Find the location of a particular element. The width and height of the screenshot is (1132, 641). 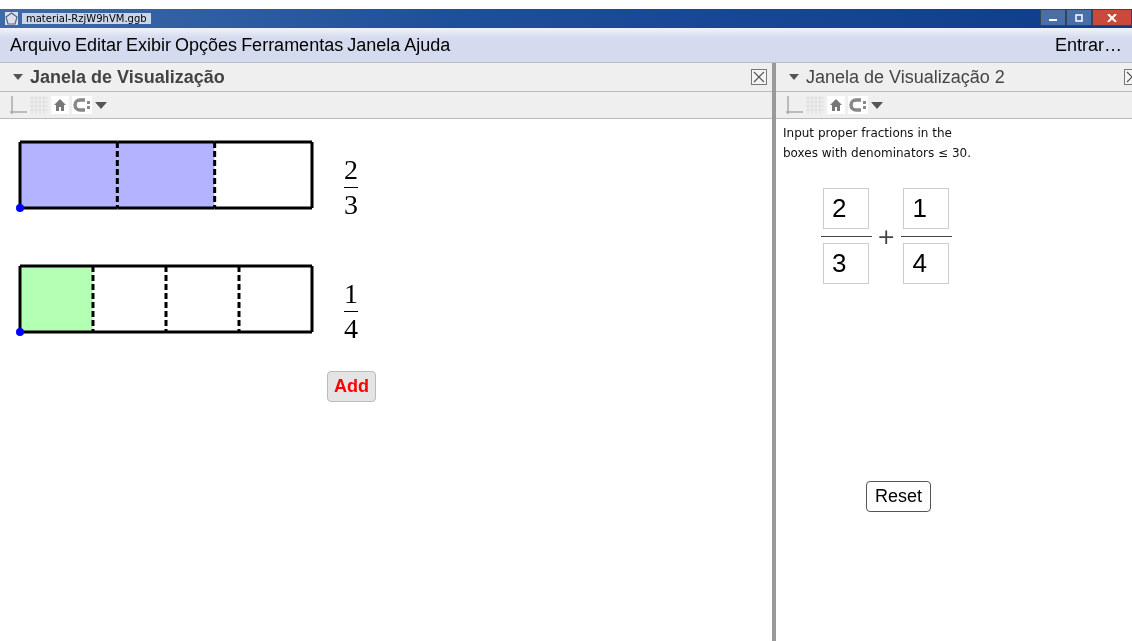

numerator-field: 1 is located at coordinates (926, 208).